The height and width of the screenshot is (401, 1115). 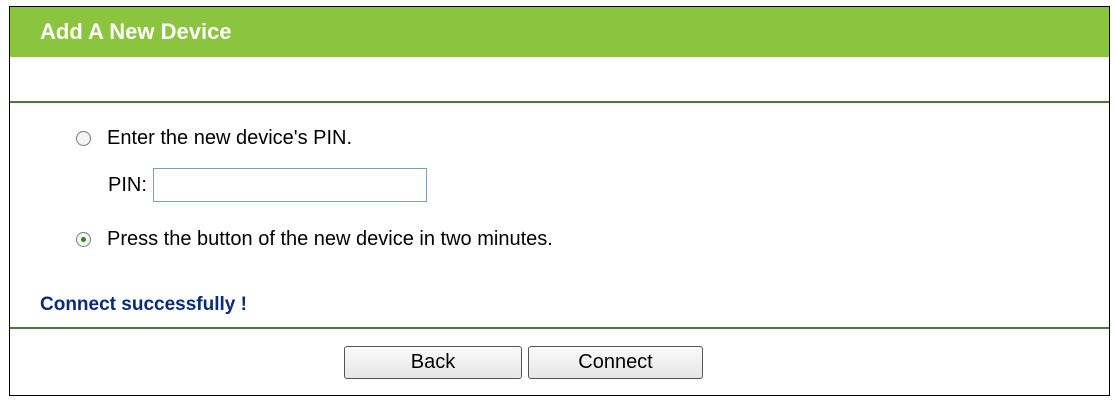 I want to click on panel-header: Add A New Device, so click(x=559, y=32).